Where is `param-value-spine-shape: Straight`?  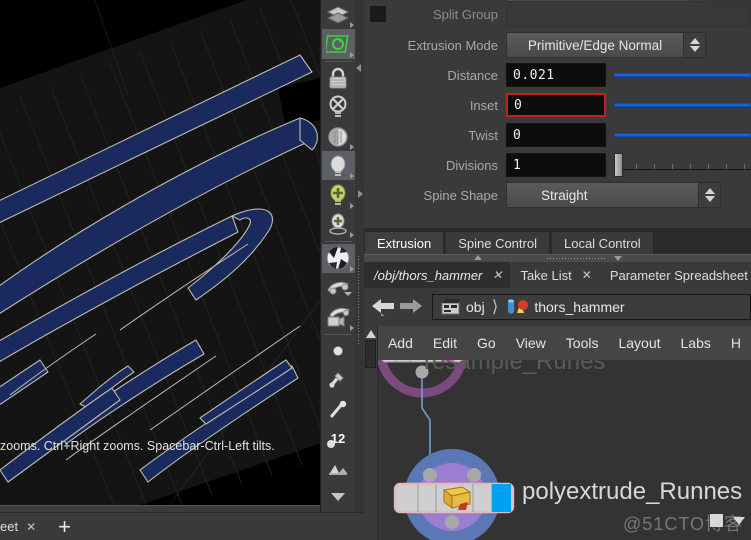
param-value-spine-shape: Straight is located at coordinates (564, 195).